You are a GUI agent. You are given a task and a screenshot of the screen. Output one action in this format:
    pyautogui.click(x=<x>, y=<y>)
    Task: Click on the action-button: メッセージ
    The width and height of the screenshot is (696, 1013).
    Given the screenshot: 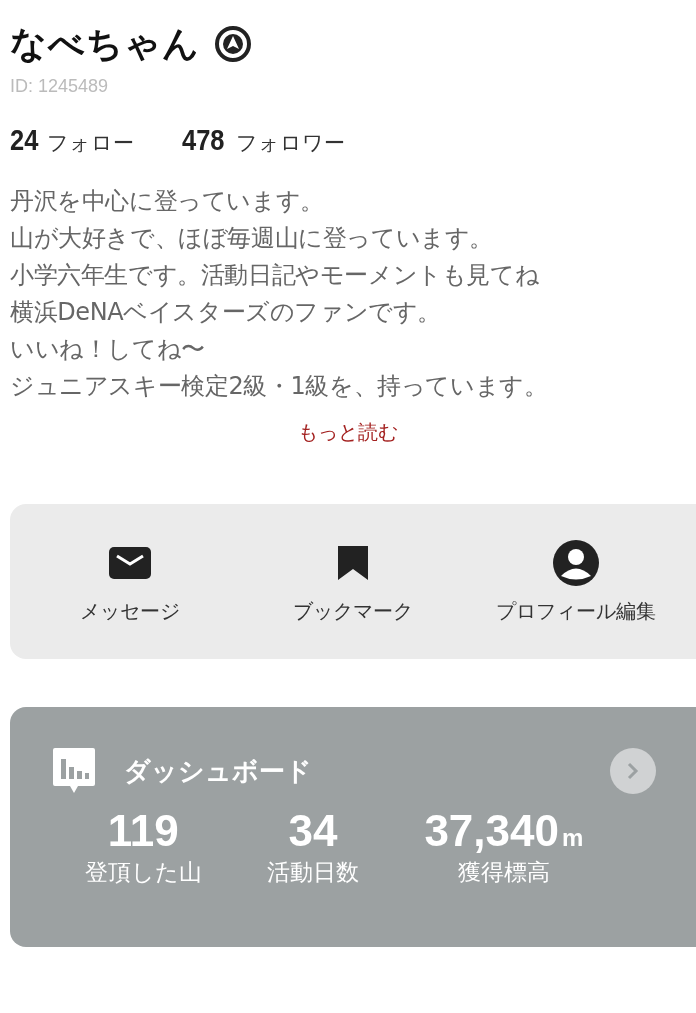 What is the action you would take?
    pyautogui.click(x=129, y=581)
    